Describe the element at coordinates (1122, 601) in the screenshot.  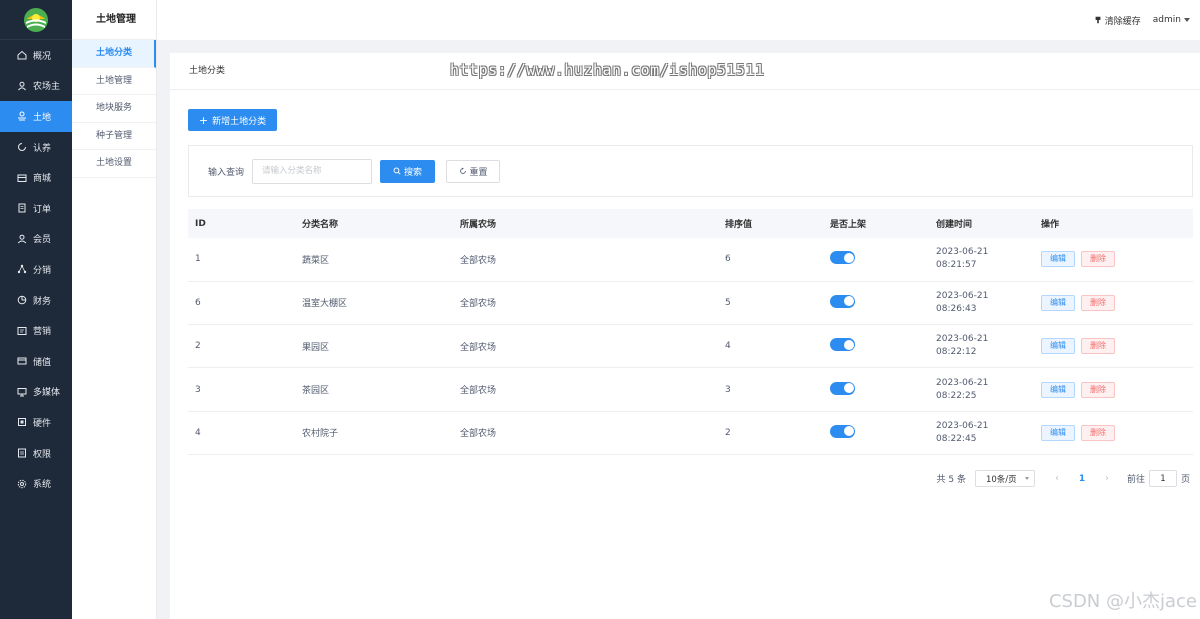
I see `csdn-watermark: CSDN @小杰jace` at that location.